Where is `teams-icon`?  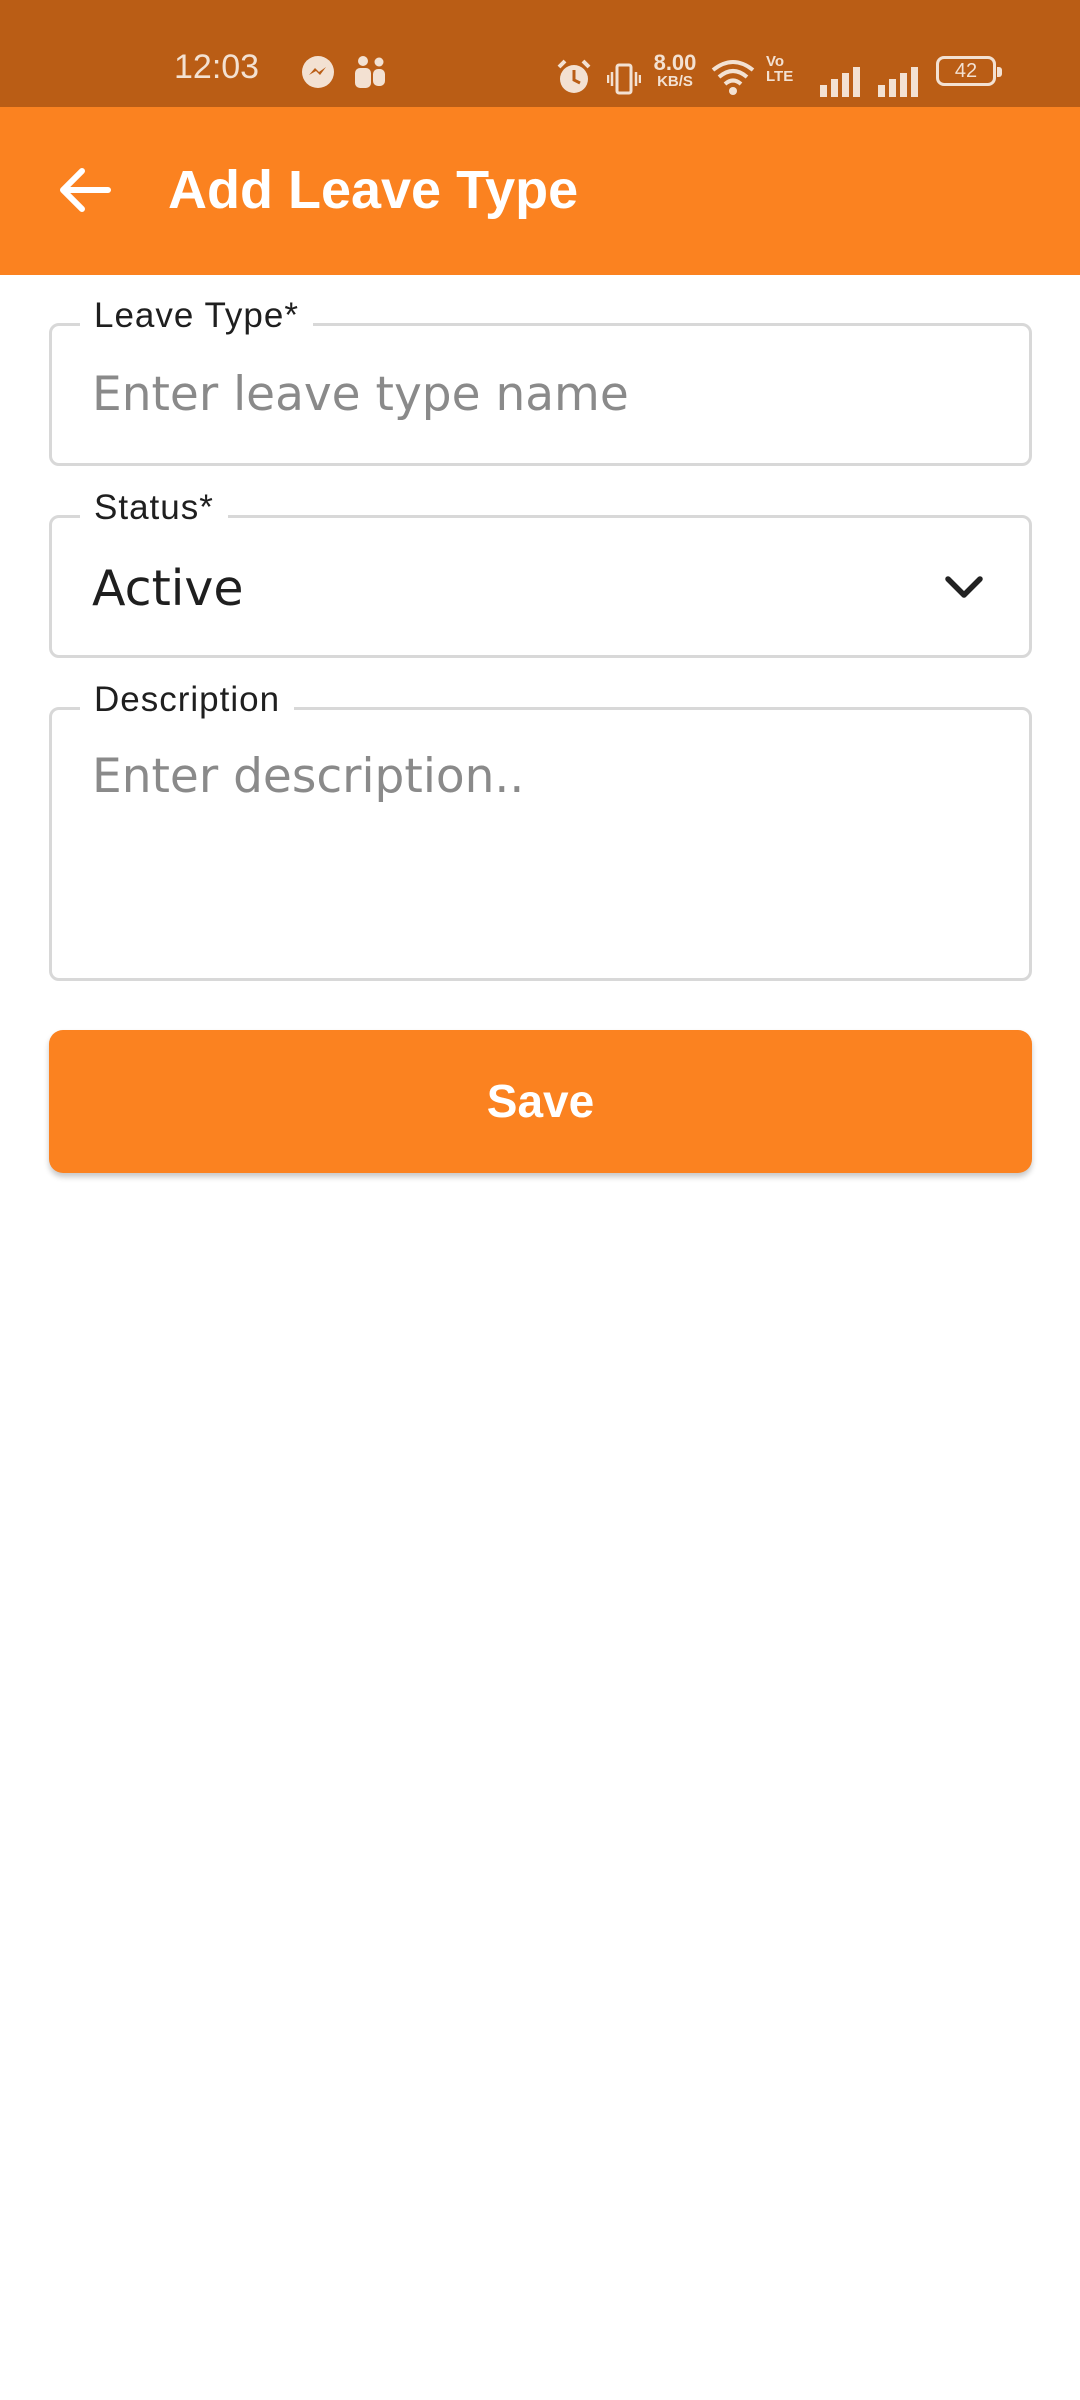
teams-icon is located at coordinates (370, 72).